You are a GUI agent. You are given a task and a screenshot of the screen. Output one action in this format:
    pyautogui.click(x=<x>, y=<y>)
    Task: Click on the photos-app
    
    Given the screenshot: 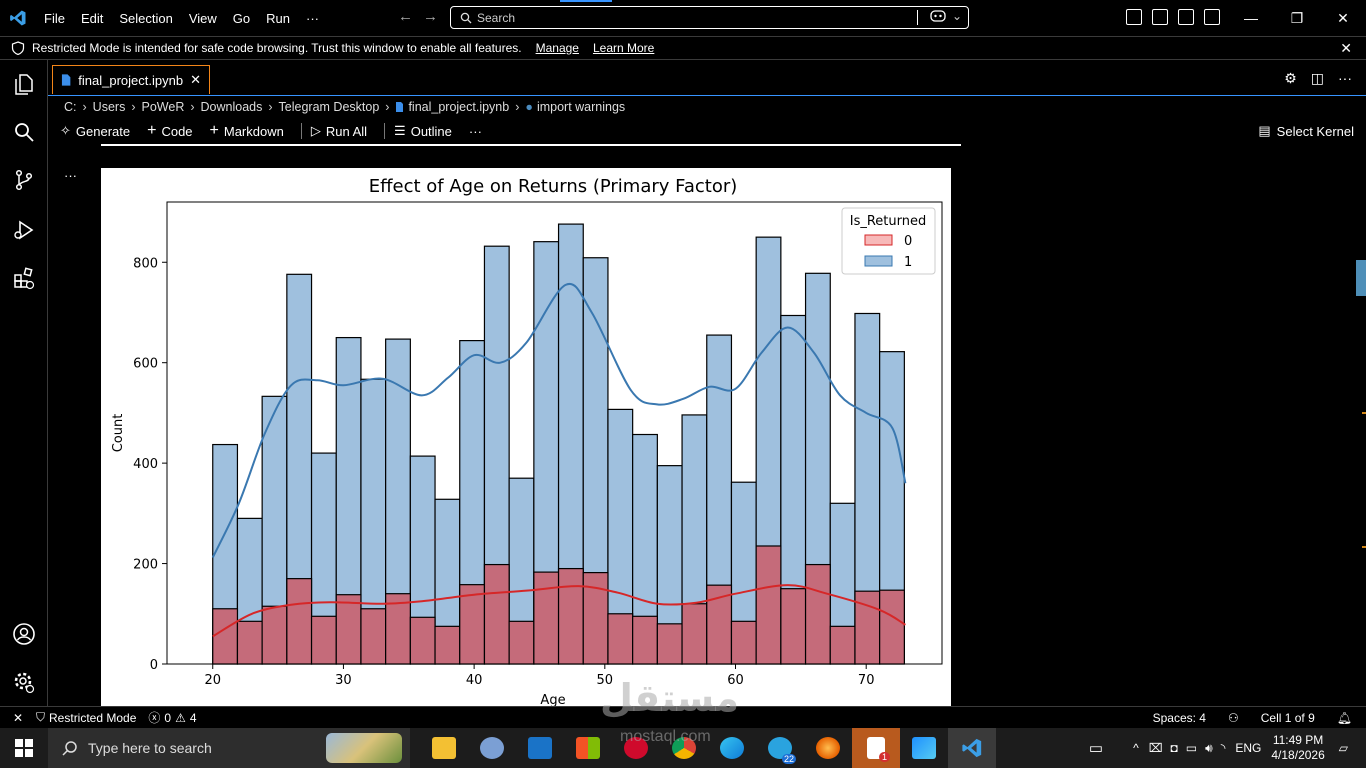 What is the action you would take?
    pyautogui.click(x=924, y=748)
    